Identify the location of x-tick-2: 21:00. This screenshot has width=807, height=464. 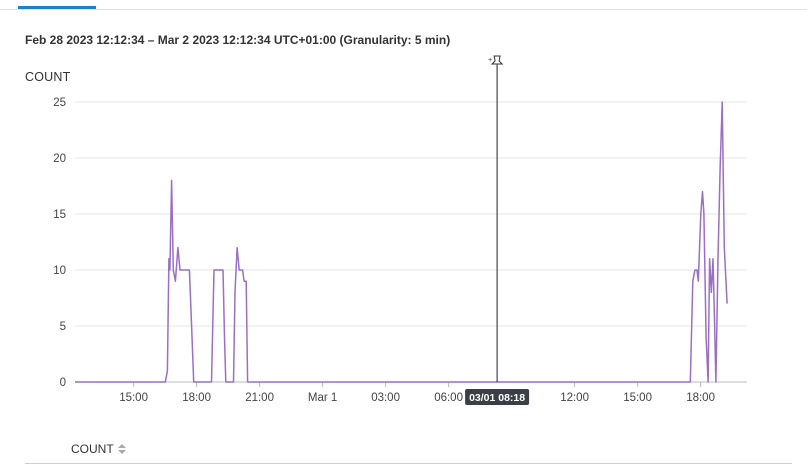
(259, 398).